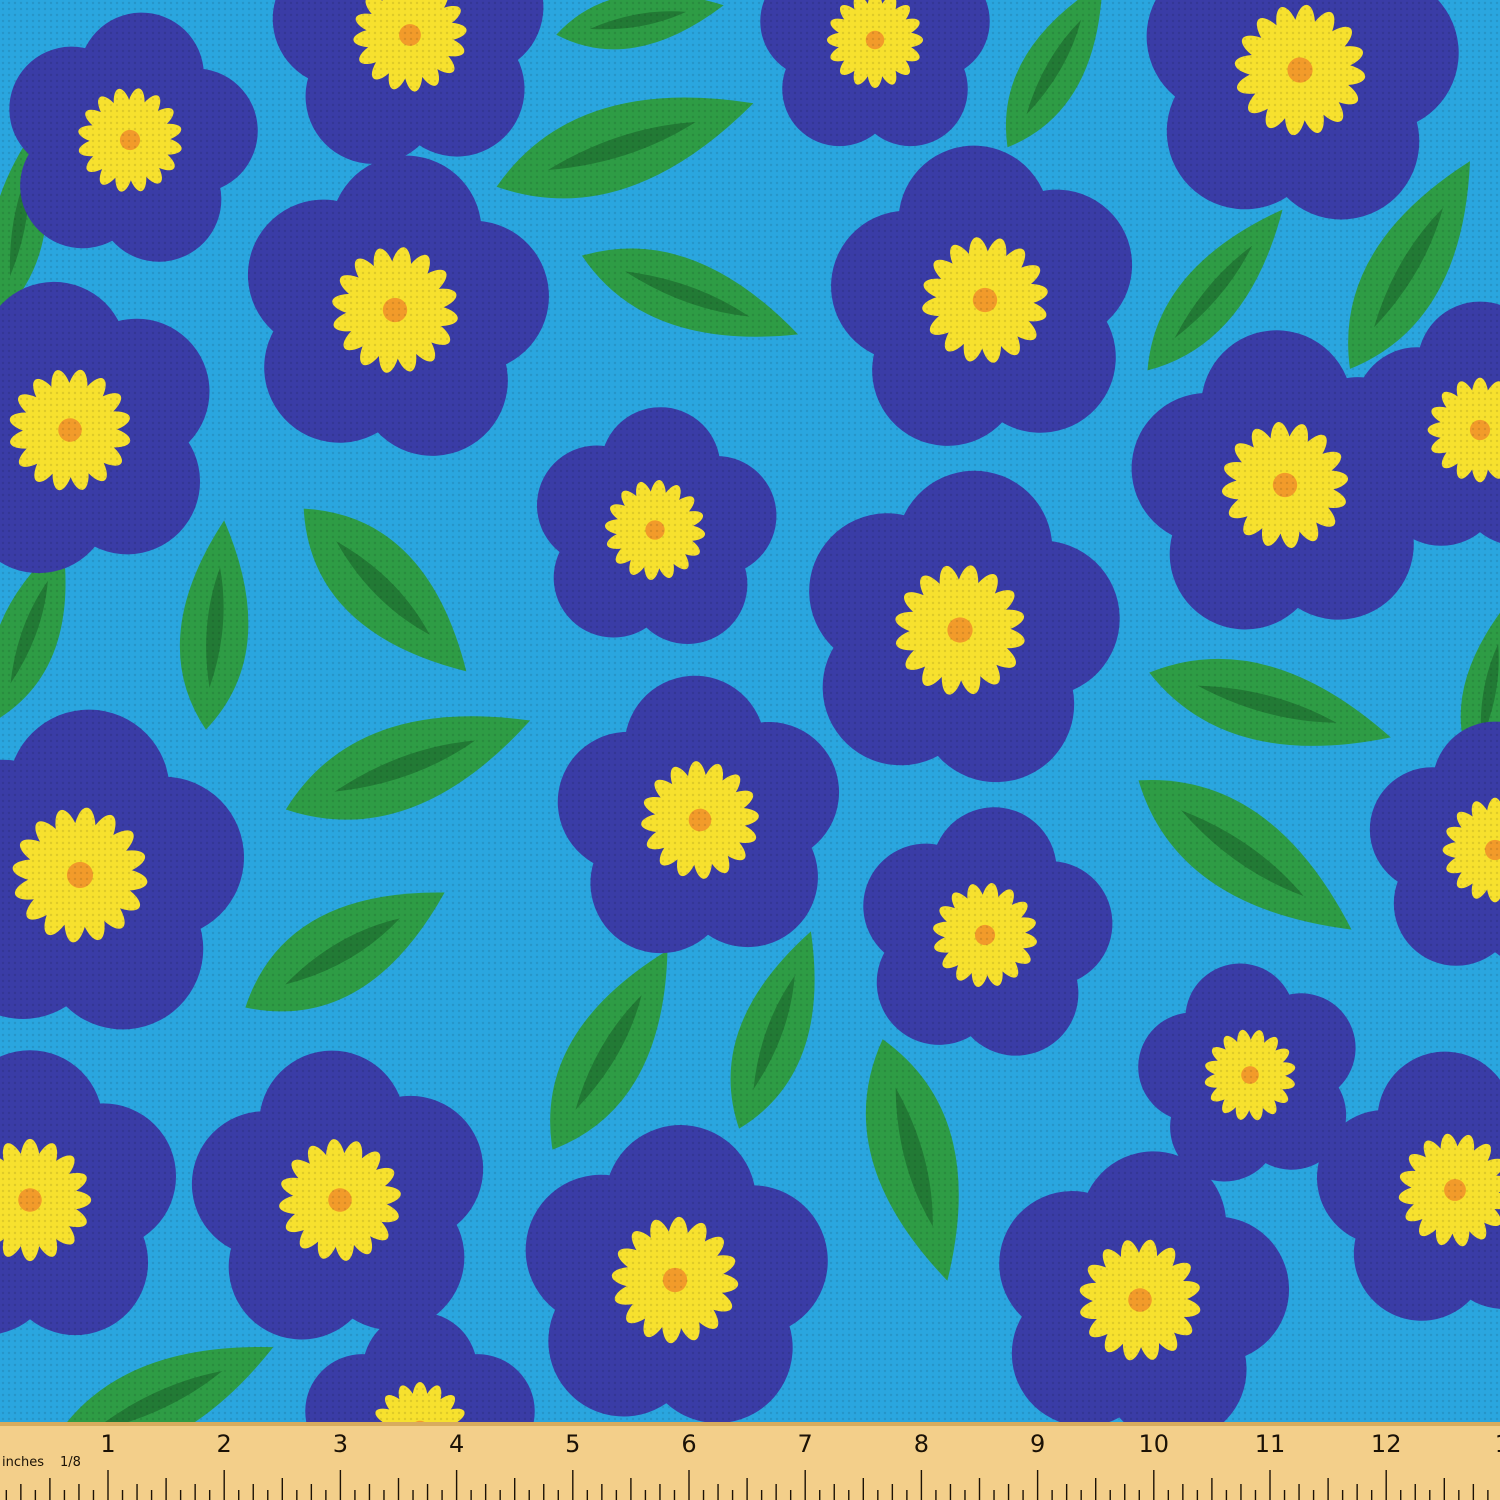 The width and height of the screenshot is (1500, 1500). I want to click on ruler-fraction-label: 1/8, so click(70, 1462).